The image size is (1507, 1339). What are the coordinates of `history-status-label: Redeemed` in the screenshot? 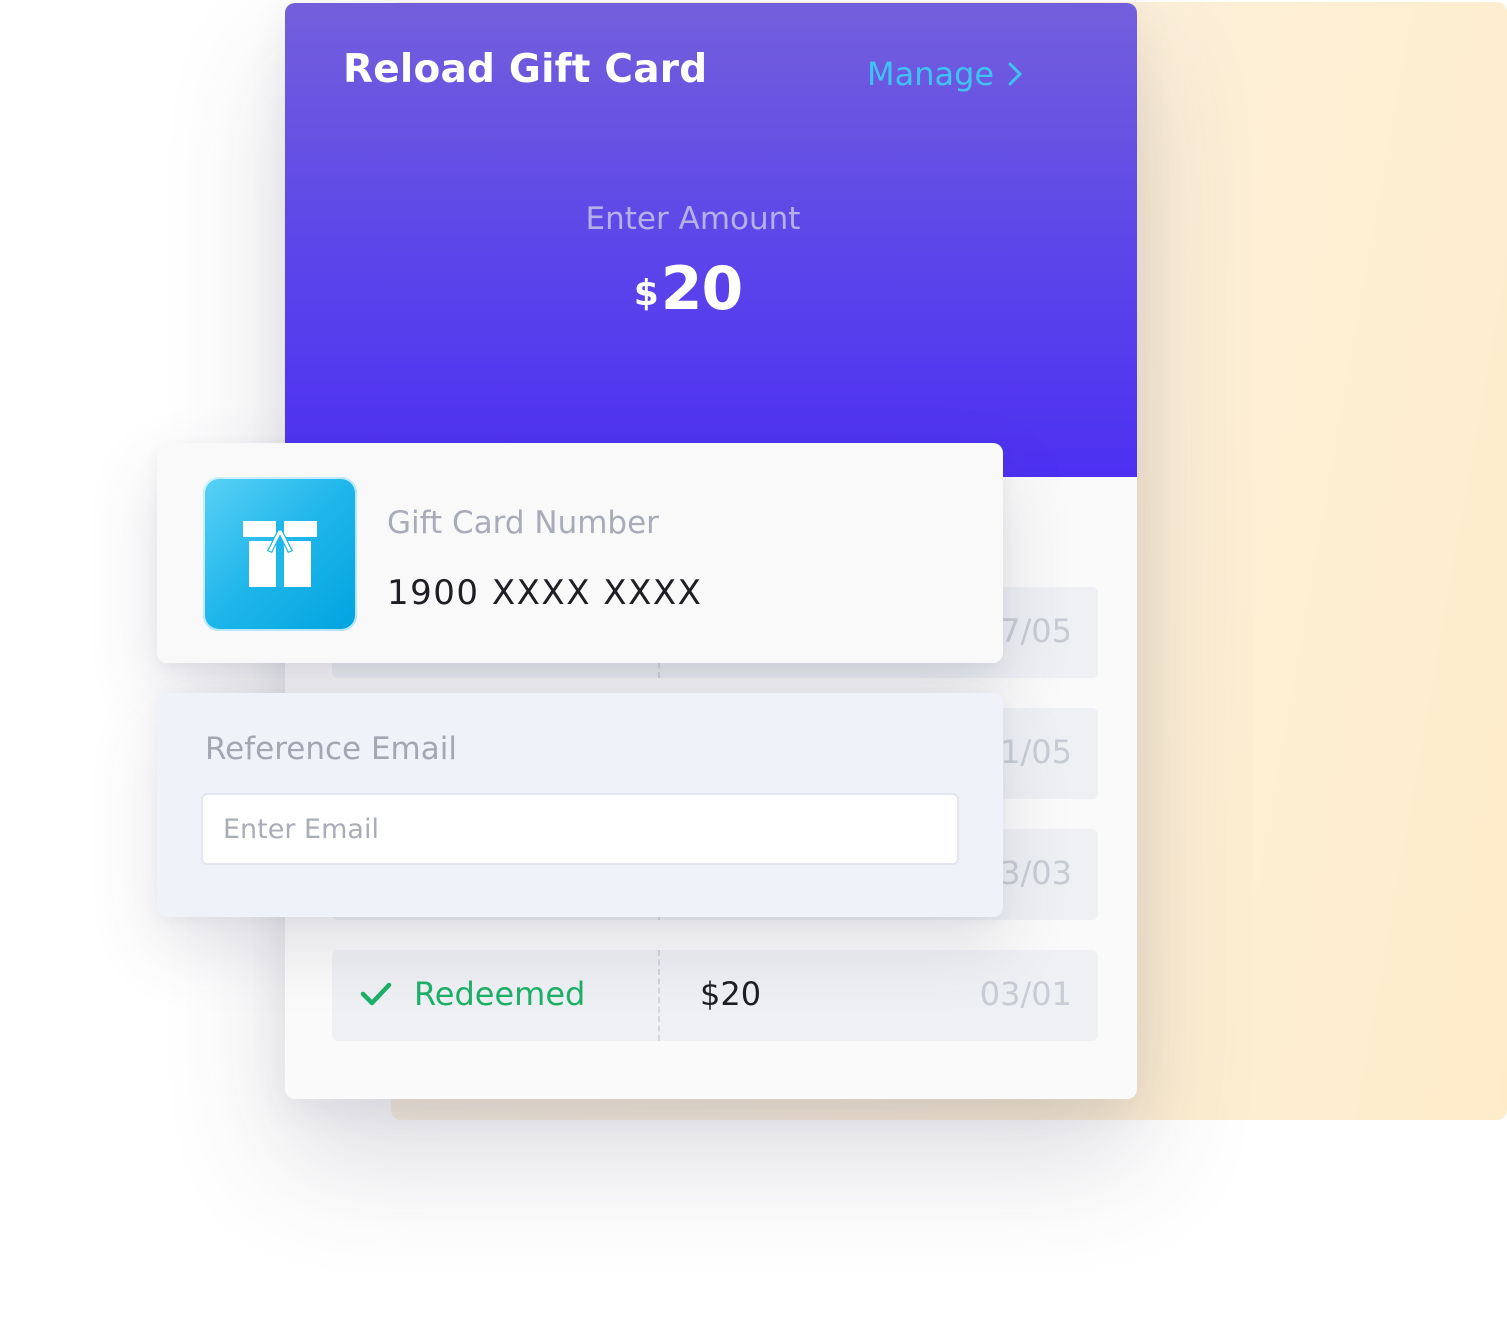 It's located at (500, 994).